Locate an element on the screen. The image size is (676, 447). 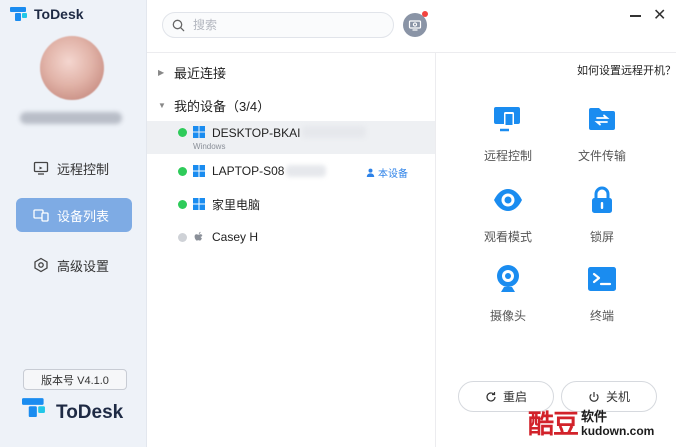
this-device-label: 本设备 is located at coordinates (393, 174).